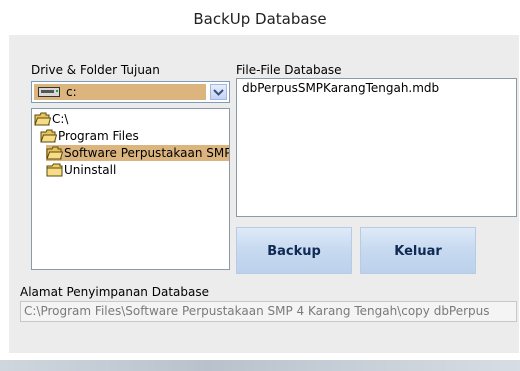 The width and height of the screenshot is (520, 371). I want to click on chevron-down-icon, so click(218, 92).